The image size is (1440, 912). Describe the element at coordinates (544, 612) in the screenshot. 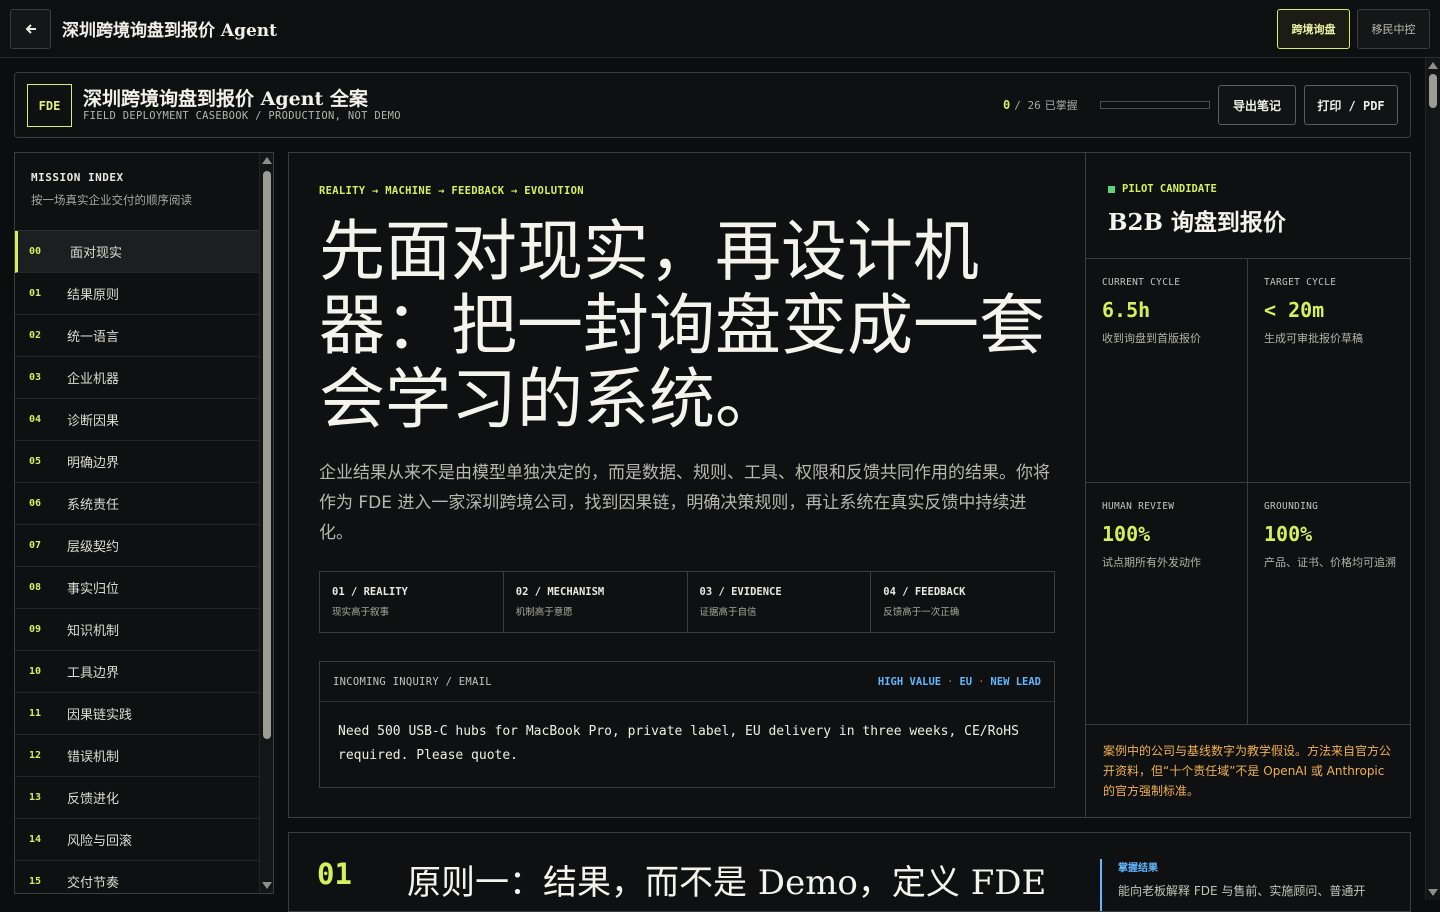

I see `pillar-sub: 机制高于意愿` at that location.